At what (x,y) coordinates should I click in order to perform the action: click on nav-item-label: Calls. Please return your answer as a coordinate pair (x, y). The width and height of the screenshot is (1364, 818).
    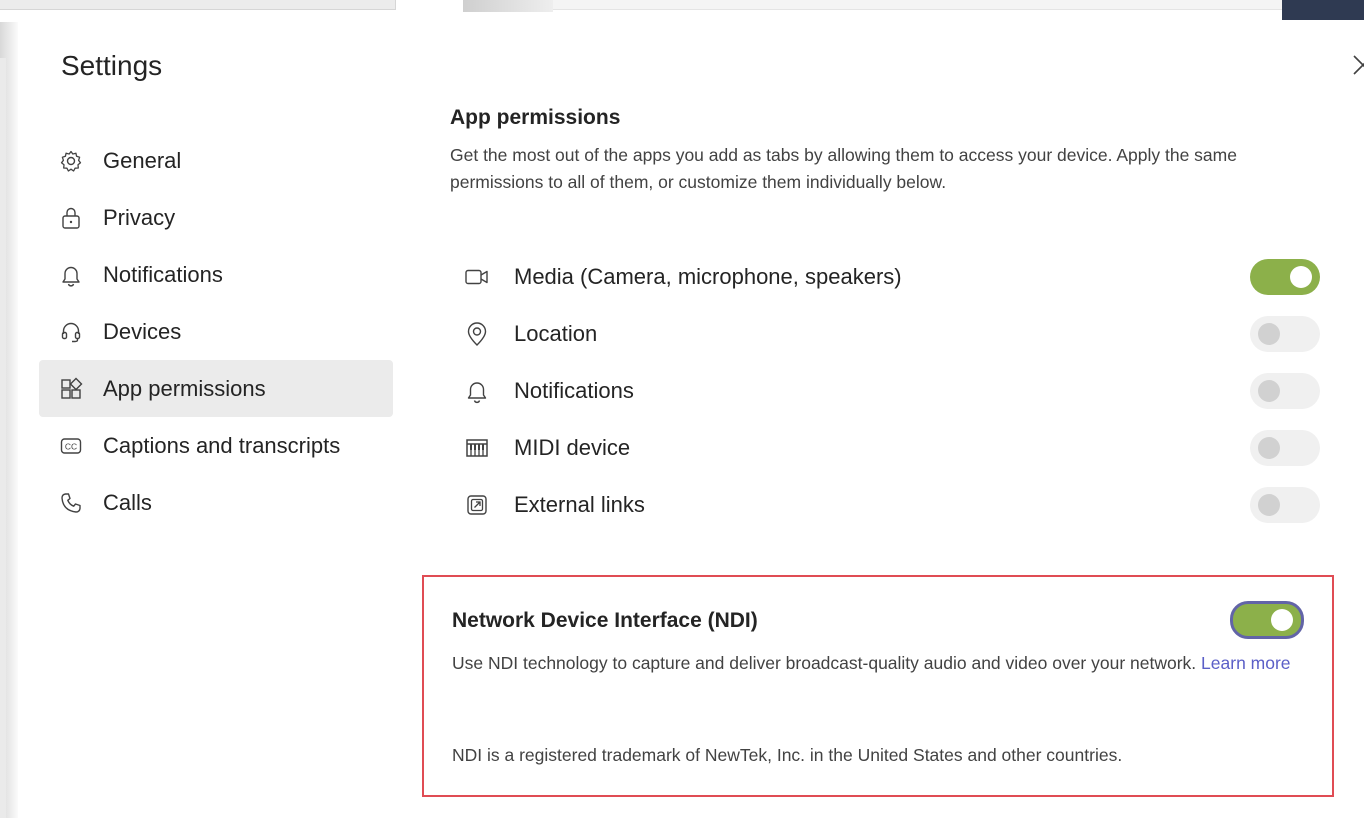
    Looking at the image, I should click on (127, 502).